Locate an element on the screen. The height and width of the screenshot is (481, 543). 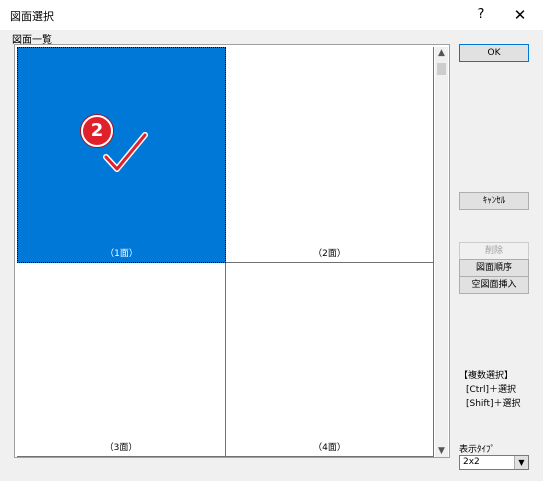
window-title: 図面選択 is located at coordinates (32, 16).